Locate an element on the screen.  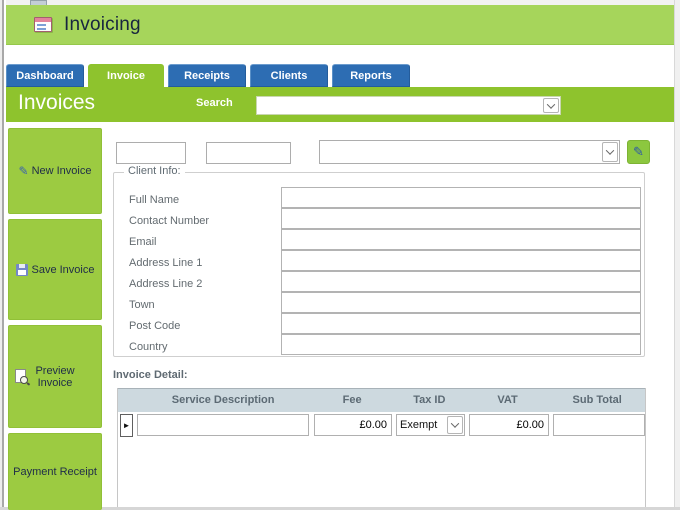
sub-total-column-header: Sub Total is located at coordinates (597, 400).